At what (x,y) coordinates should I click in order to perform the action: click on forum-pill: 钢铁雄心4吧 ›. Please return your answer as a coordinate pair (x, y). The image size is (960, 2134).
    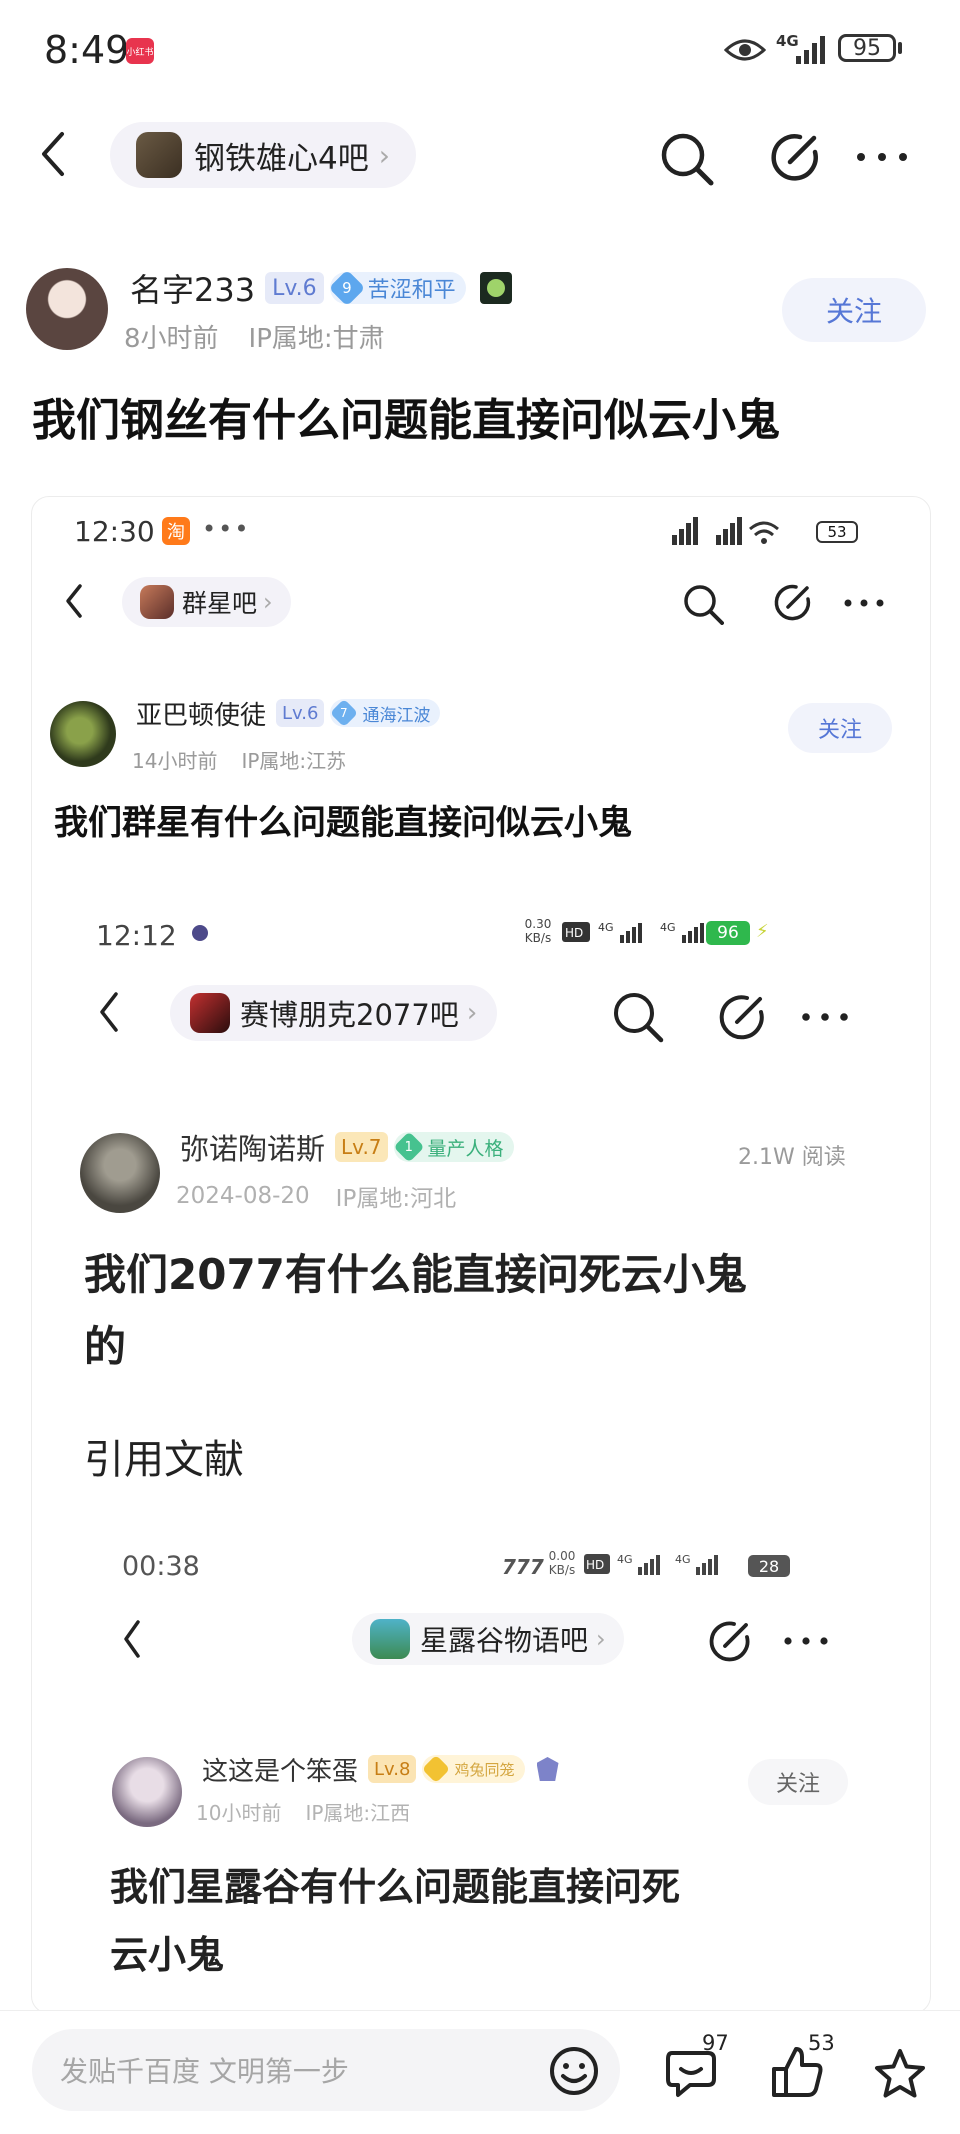
    Looking at the image, I should click on (263, 155).